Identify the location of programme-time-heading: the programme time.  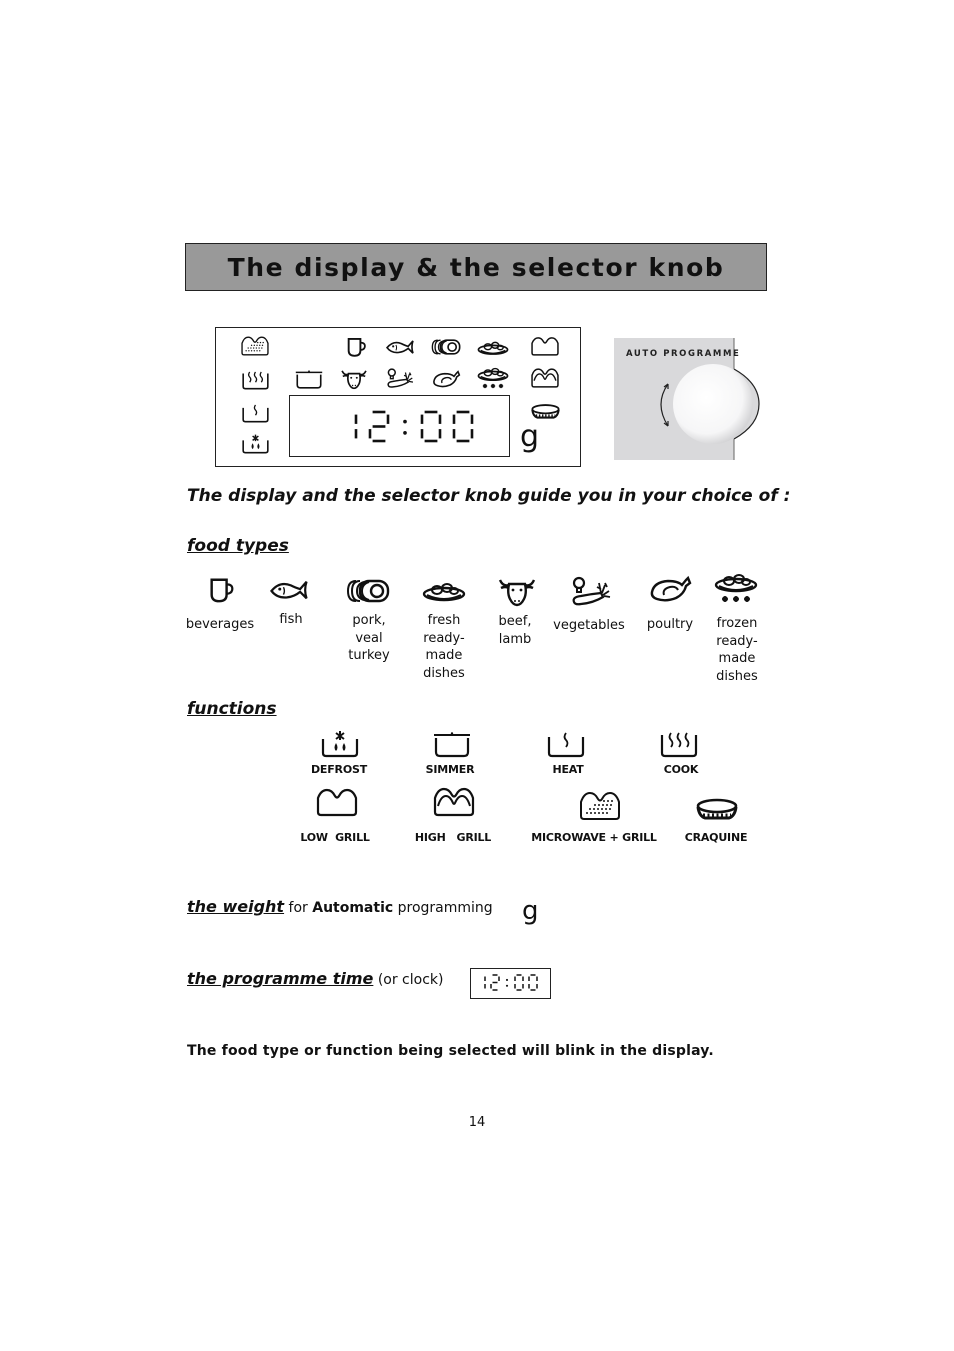
(280, 978).